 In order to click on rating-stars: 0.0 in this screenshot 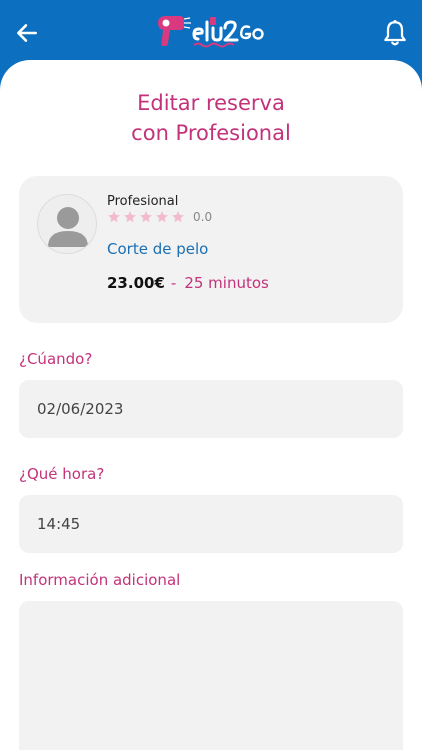, I will do `click(159, 217)`.